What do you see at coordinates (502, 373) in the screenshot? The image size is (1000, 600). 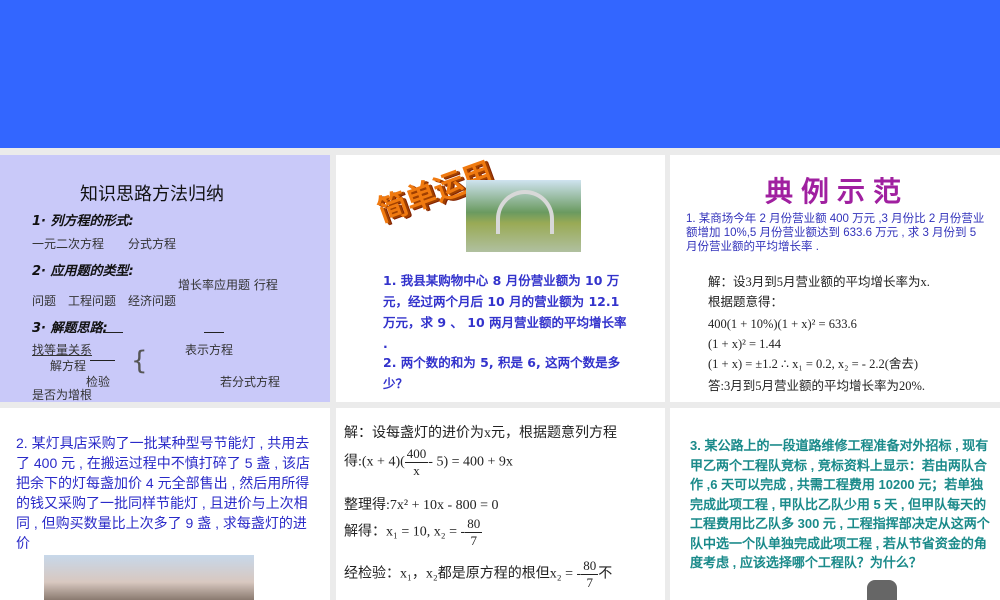 I see `question-2: 2. 两个数的和为 5, 积是 6, 这两个数是多少？` at bounding box center [502, 373].